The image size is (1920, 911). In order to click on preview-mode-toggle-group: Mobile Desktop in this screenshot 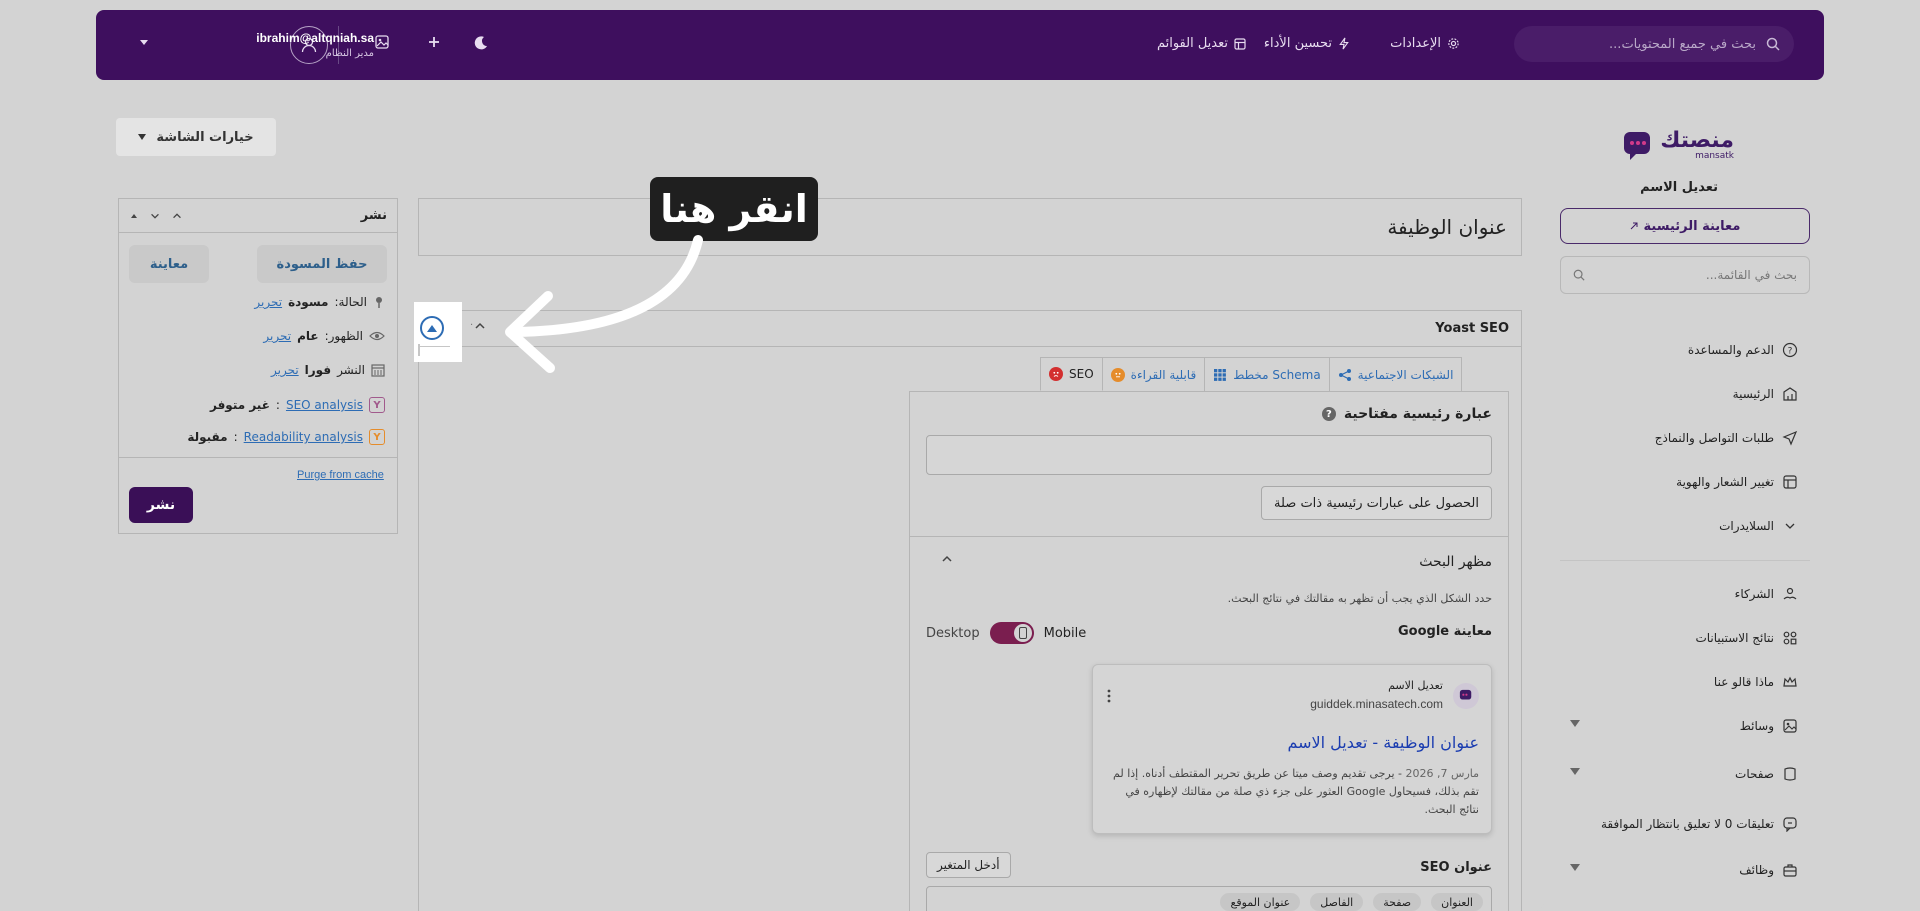, I will do `click(1006, 633)`.